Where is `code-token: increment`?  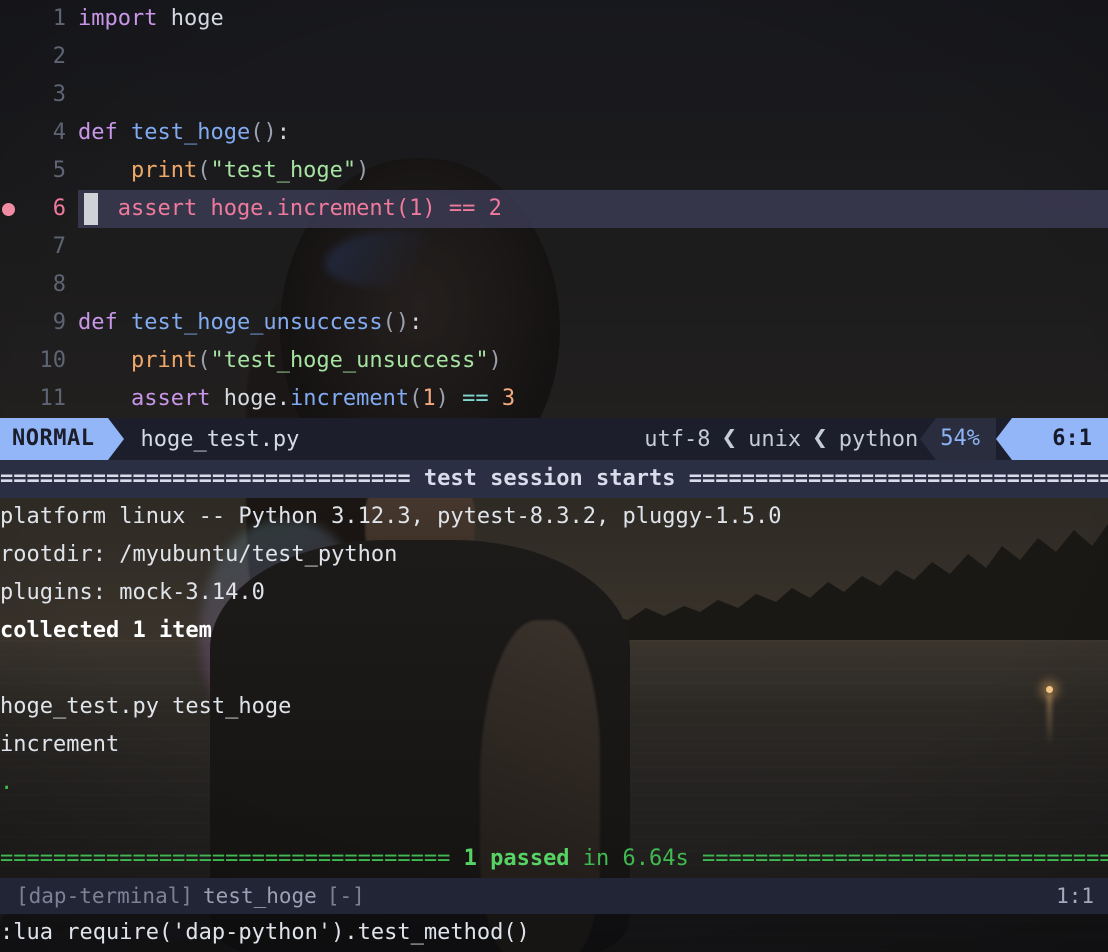
code-token: increment is located at coordinates (349, 398).